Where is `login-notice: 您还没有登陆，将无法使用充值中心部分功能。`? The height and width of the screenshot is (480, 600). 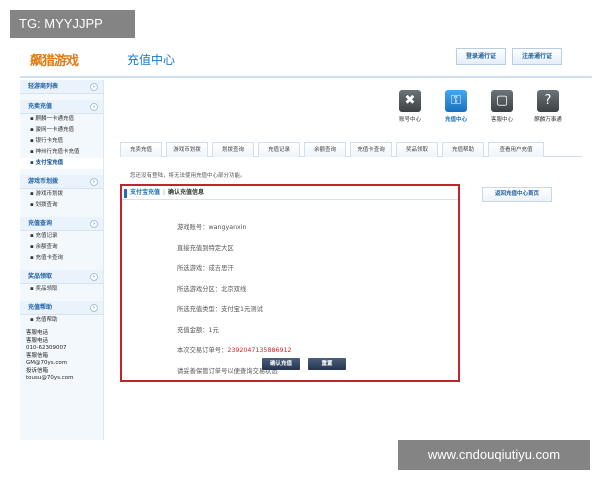 login-notice: 您还没有登陆，将无法使用充值中心部分功能。 is located at coordinates (188, 176).